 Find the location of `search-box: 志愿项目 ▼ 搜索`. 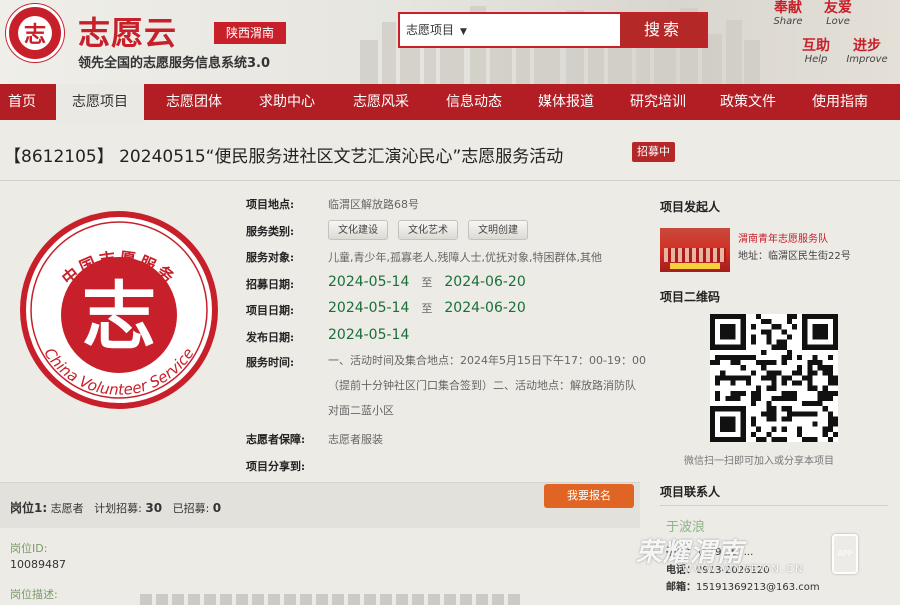

search-box: 志愿项目 ▼ 搜索 is located at coordinates (553, 30).